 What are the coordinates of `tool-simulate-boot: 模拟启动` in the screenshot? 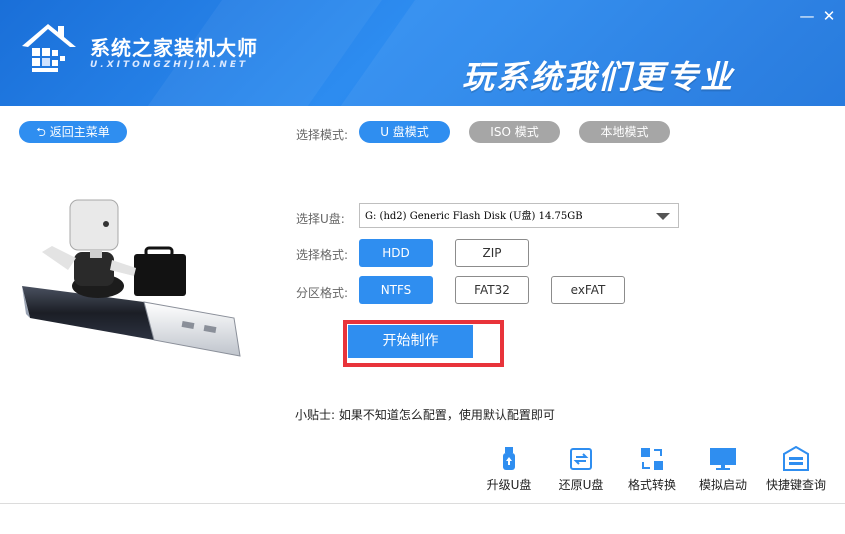 It's located at (723, 469).